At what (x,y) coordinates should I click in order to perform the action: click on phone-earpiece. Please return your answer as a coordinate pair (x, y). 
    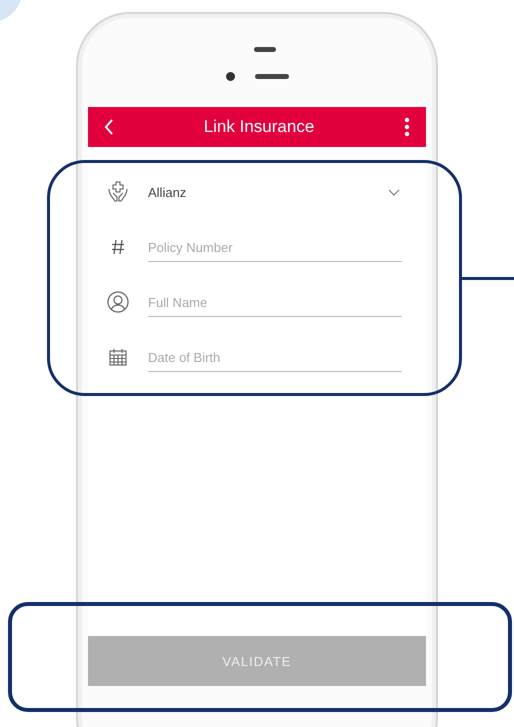
    Looking at the image, I should click on (271, 76).